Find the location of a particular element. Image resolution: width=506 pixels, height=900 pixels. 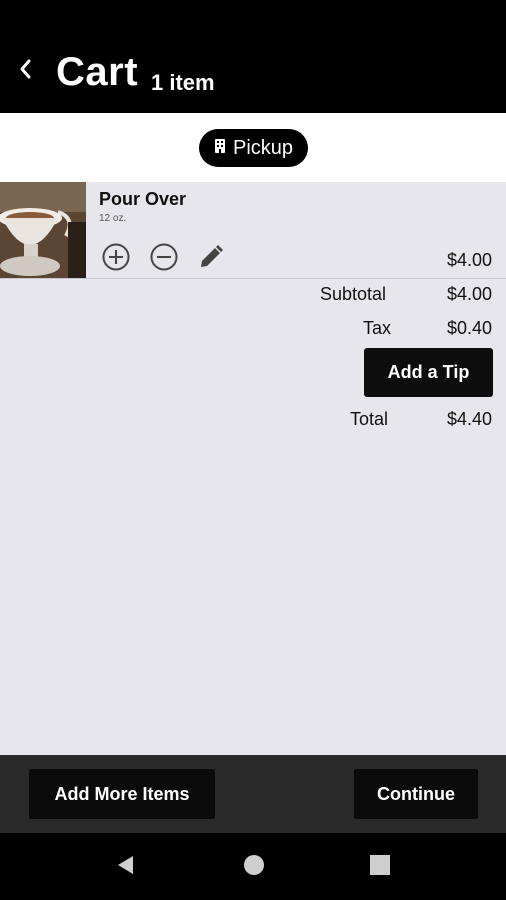

total-value: $4.40 is located at coordinates (469, 419).